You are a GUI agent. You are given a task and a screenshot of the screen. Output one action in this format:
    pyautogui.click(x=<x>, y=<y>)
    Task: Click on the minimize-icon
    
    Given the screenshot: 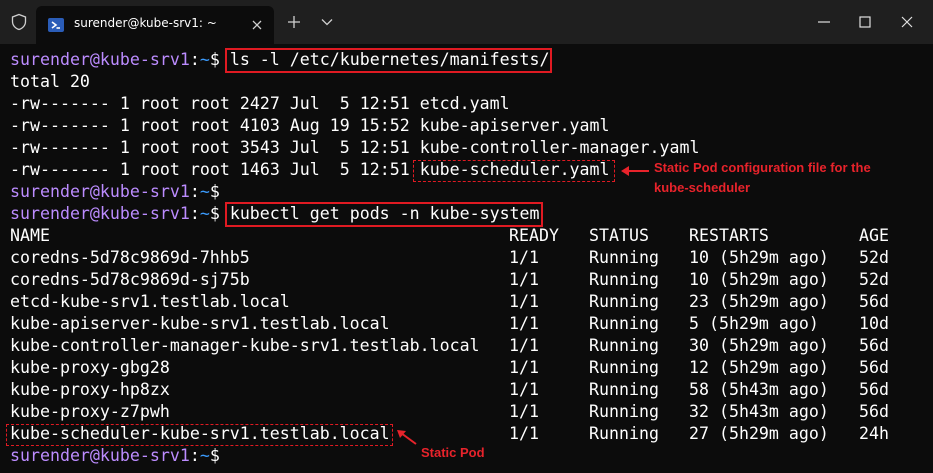 What is the action you would take?
    pyautogui.click(x=824, y=22)
    